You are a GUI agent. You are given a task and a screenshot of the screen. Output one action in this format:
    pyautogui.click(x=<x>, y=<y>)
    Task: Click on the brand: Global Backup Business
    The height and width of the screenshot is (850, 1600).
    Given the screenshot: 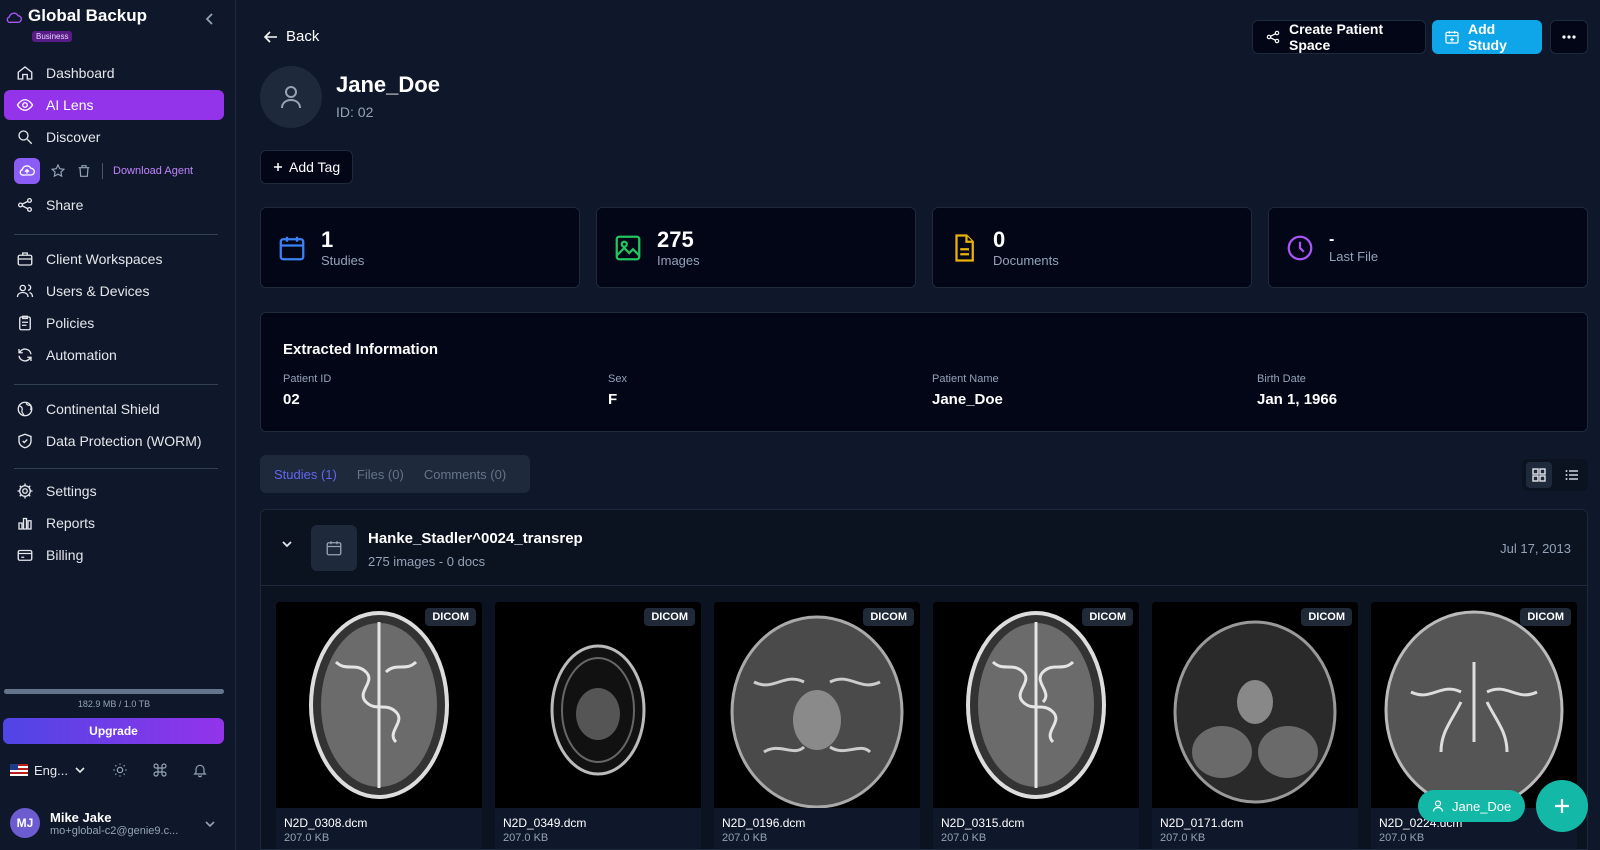 What is the action you would take?
    pyautogui.click(x=76, y=24)
    